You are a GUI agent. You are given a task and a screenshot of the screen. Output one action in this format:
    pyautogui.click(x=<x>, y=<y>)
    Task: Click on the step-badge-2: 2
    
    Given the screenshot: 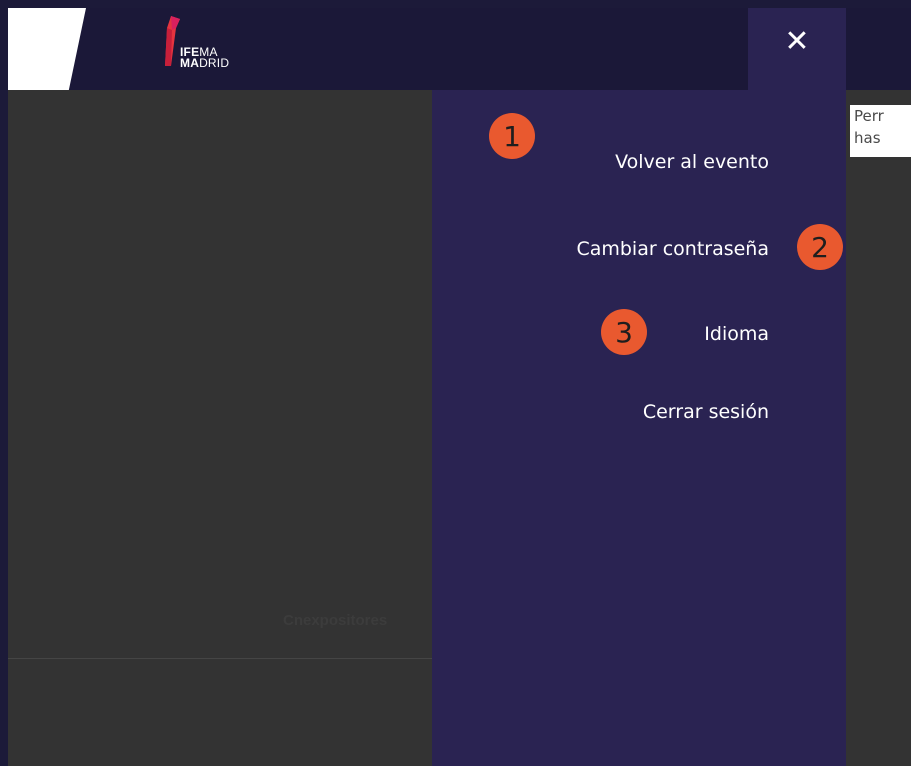 What is the action you would take?
    pyautogui.click(x=820, y=247)
    